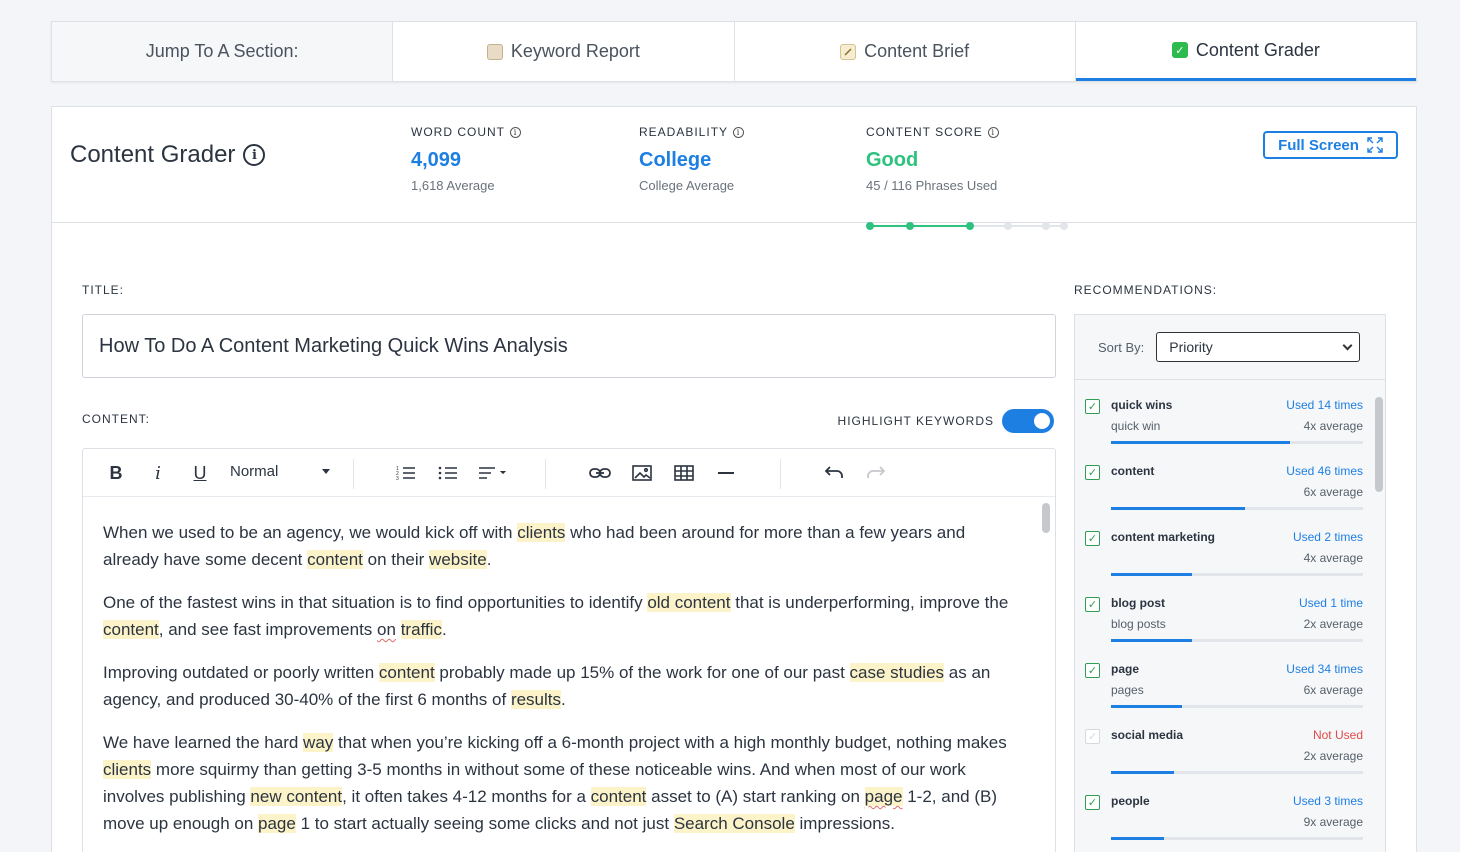 This screenshot has width=1460, height=852. Describe the element at coordinates (1138, 603) in the screenshot. I see `recommendation-phrase: blog post` at that location.